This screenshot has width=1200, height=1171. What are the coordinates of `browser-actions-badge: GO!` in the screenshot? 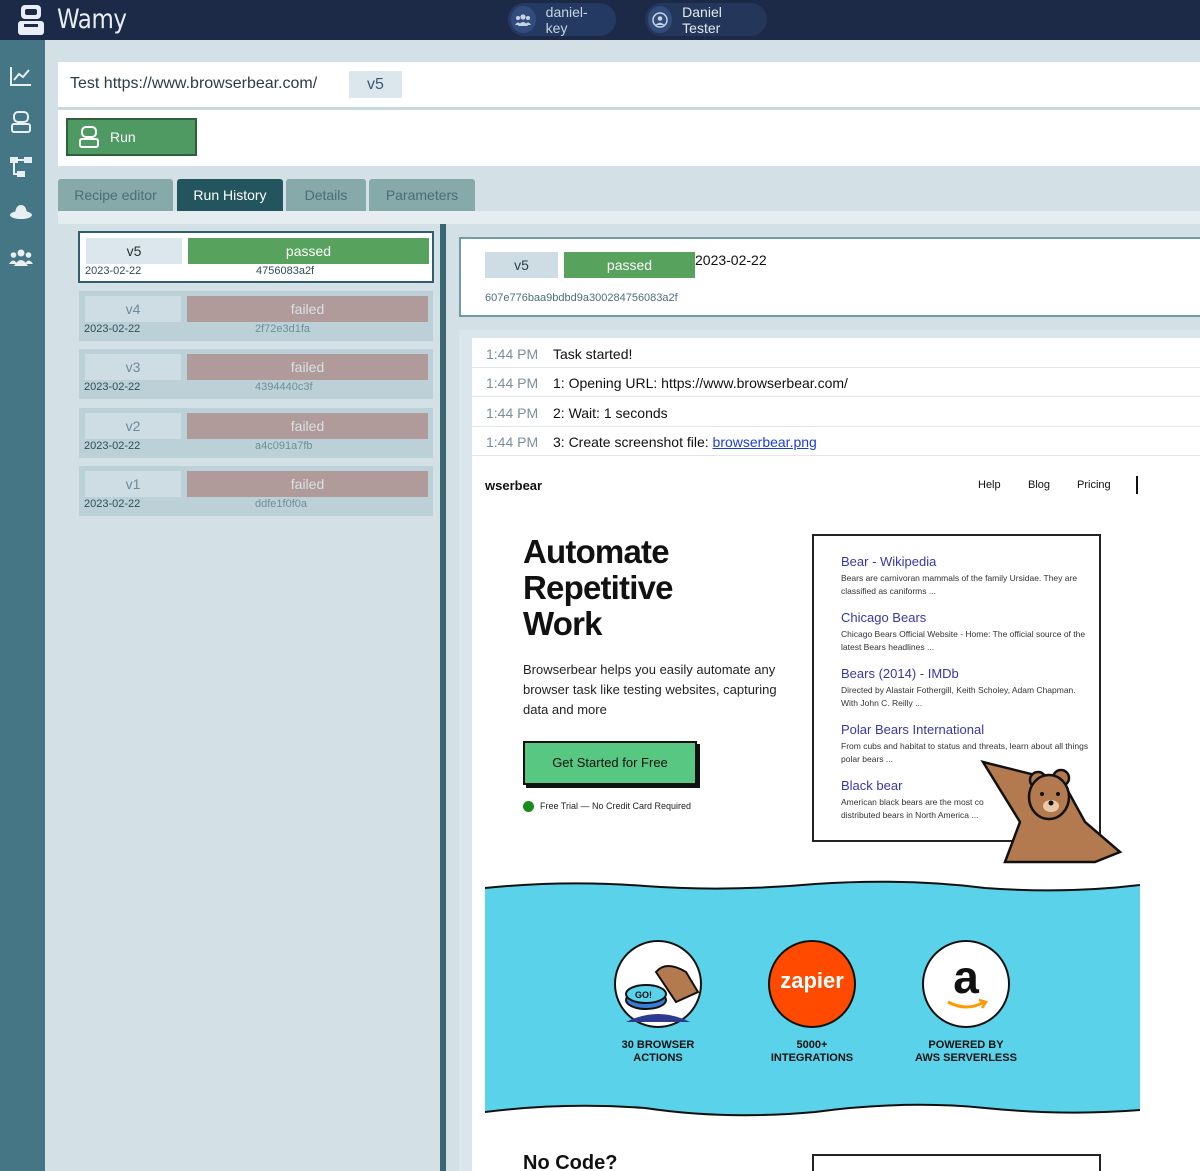 It's located at (658, 984).